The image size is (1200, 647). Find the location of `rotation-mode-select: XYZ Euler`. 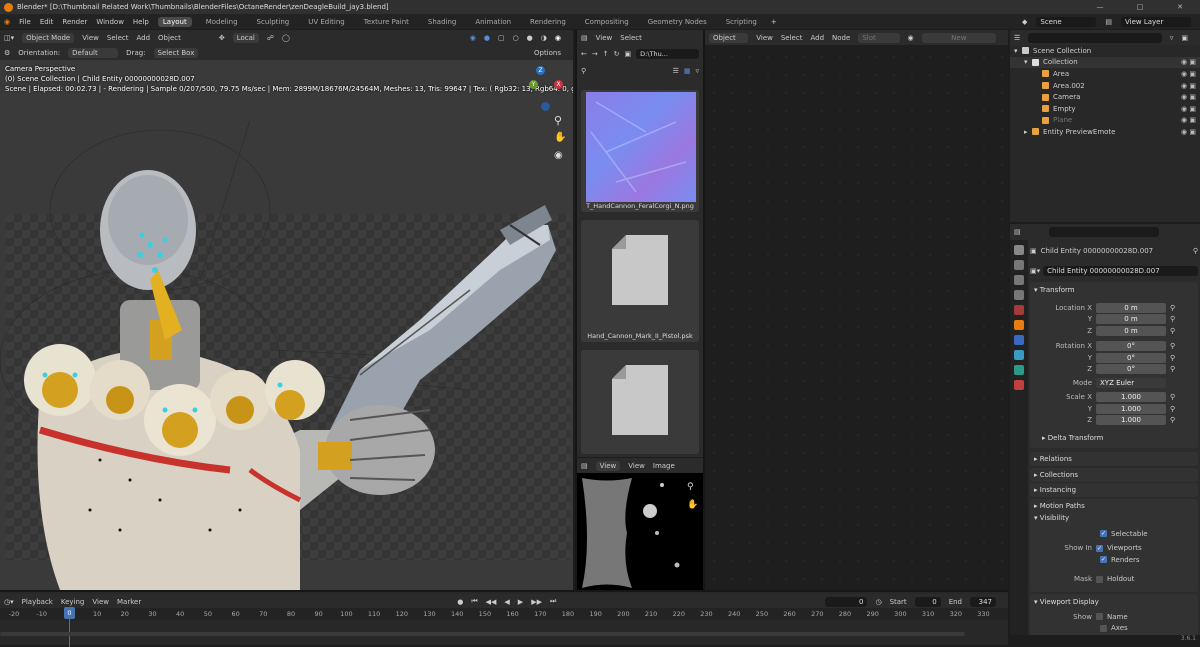

rotation-mode-select: XYZ Euler is located at coordinates (1131, 382).